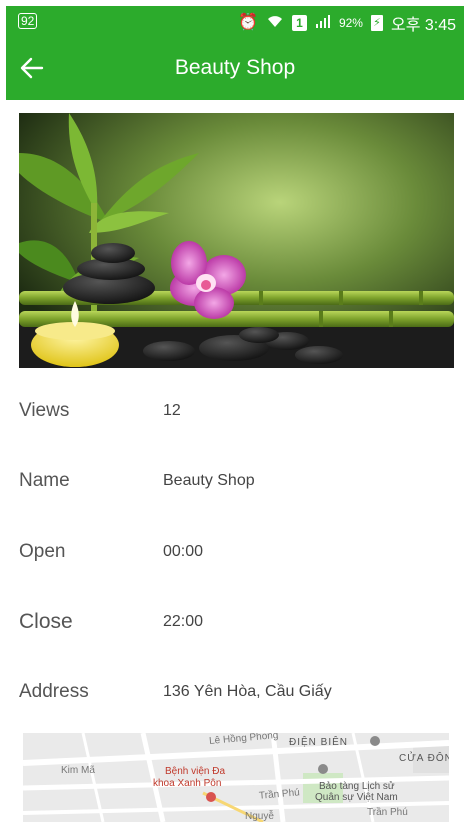 This screenshot has width=464, height=822. Describe the element at coordinates (356, 797) in the screenshot. I see `map-label: Quân sự Việt Nam` at that location.